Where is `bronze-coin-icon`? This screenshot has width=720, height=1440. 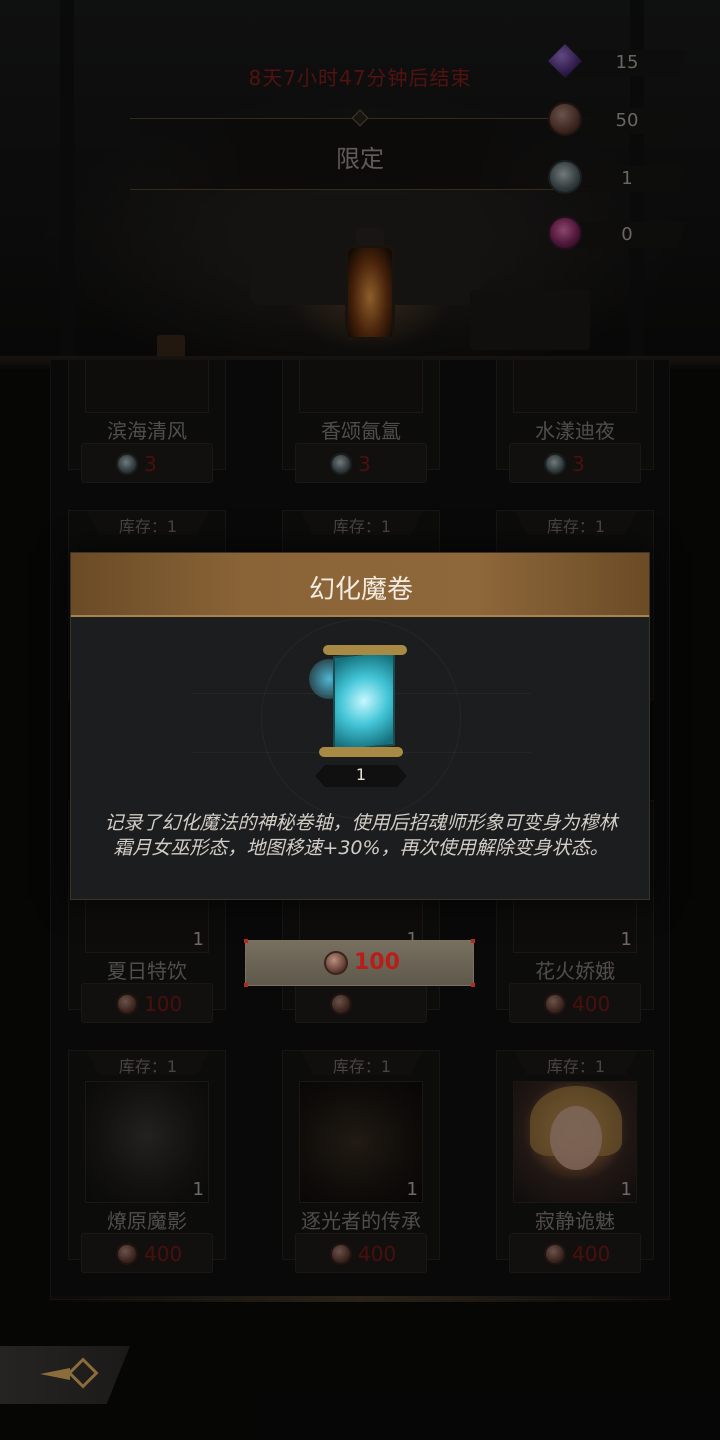
bronze-coin-icon is located at coordinates (336, 963).